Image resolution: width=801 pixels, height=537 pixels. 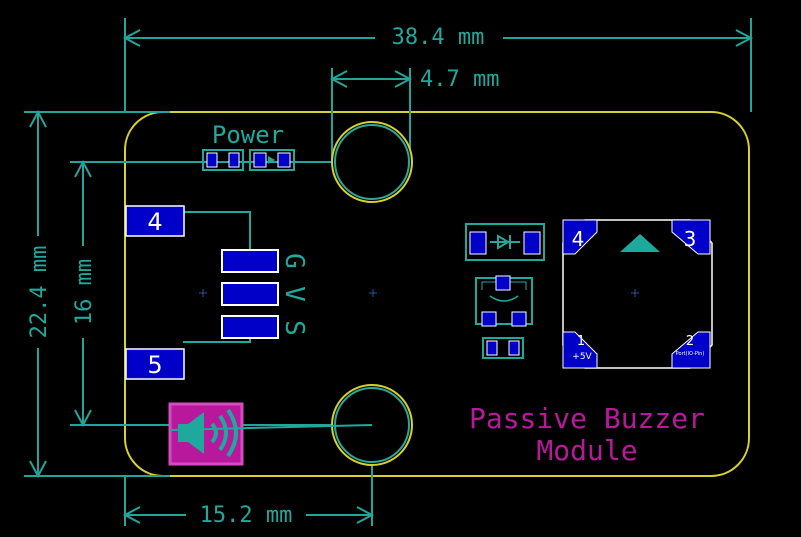 What do you see at coordinates (250, 294) in the screenshot?
I see `header-pads-gvs` at bounding box center [250, 294].